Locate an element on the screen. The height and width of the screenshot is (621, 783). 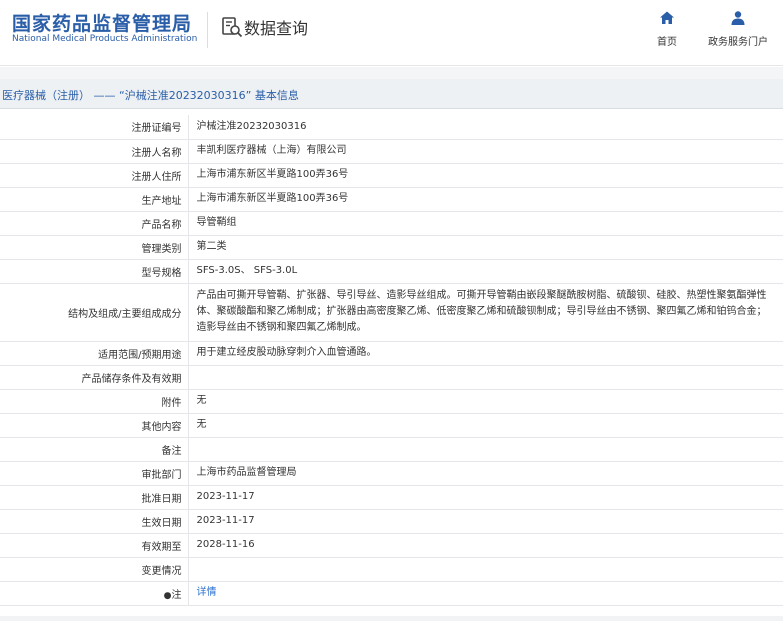
field-label: 审批部门 is located at coordinates (94, 473).